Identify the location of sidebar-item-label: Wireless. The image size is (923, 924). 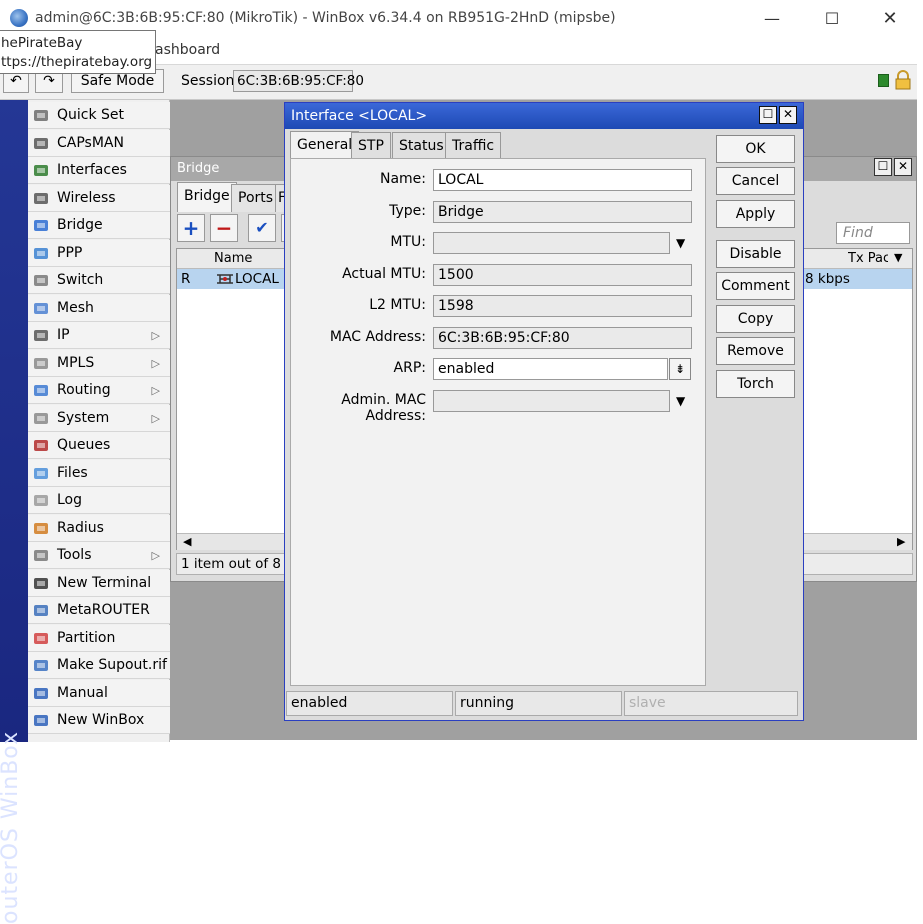
(86, 197).